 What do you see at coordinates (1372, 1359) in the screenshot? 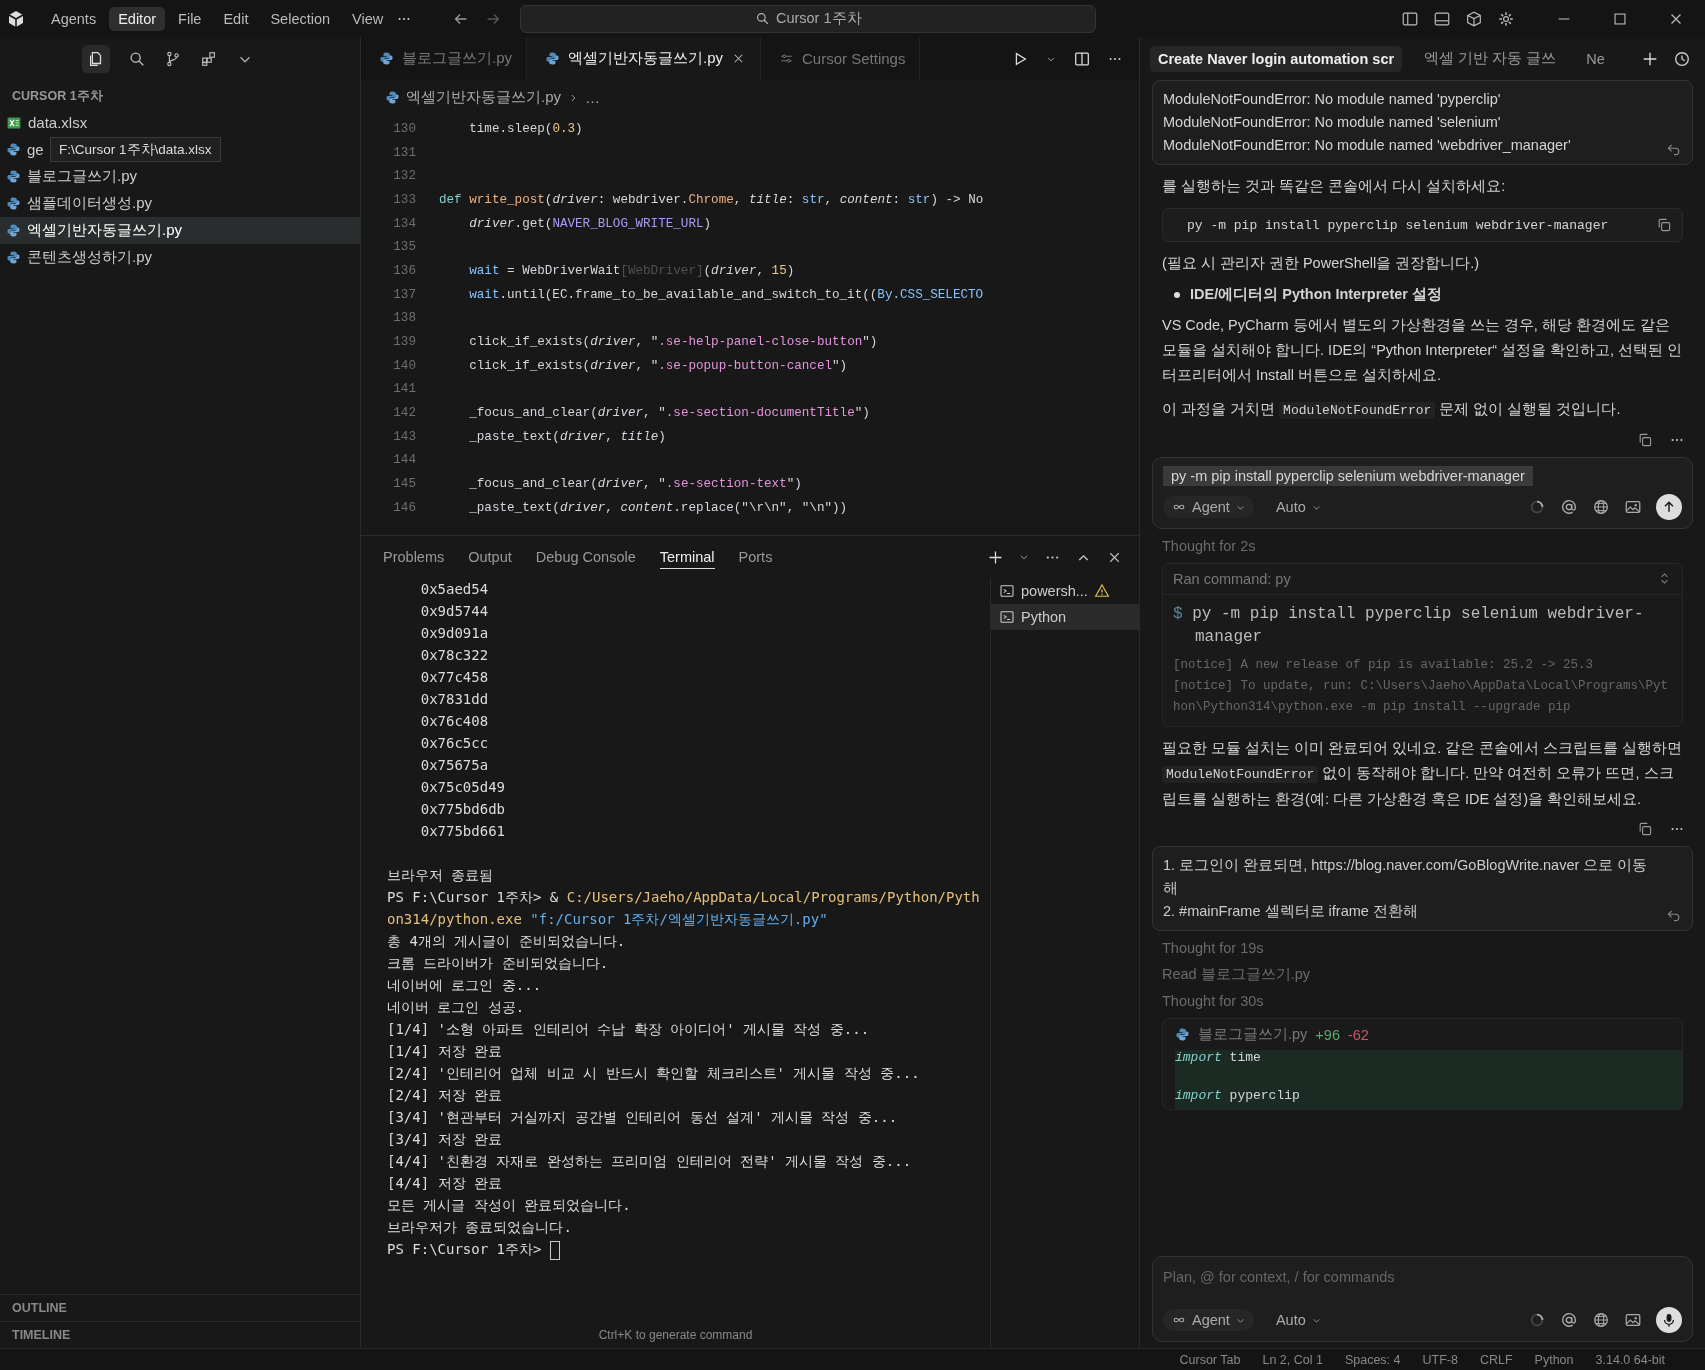
I see `status-item: Spaces: 4` at bounding box center [1372, 1359].